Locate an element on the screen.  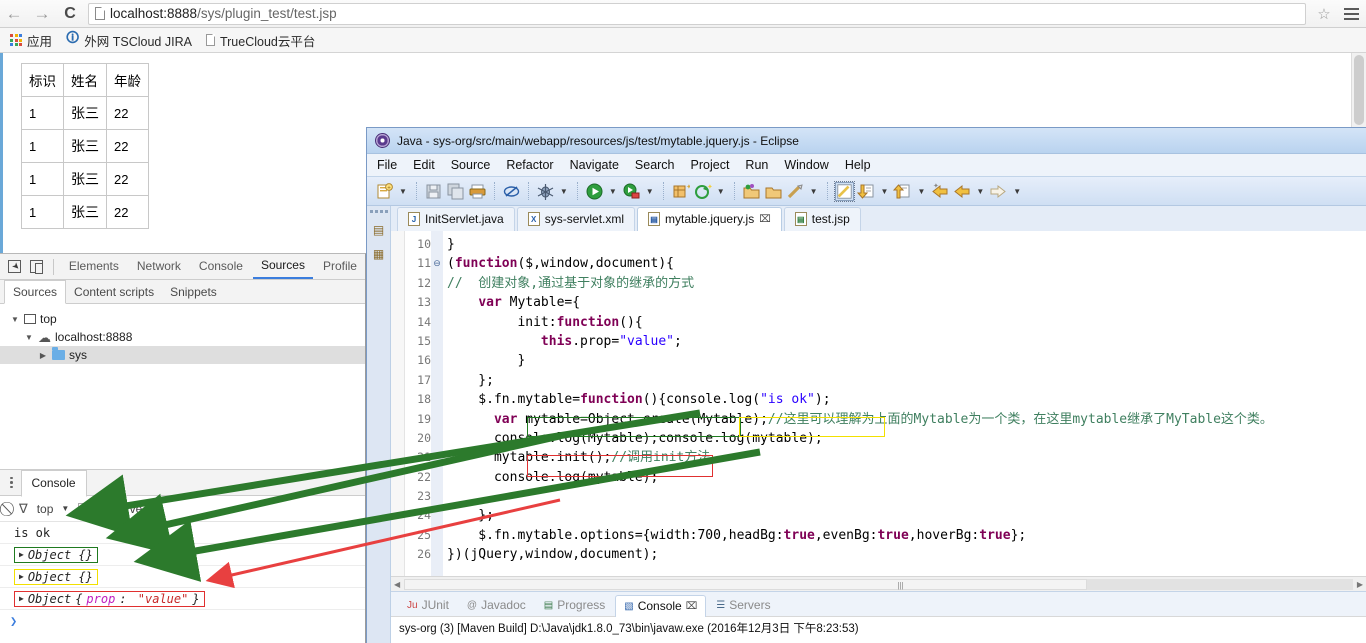
code-line: console.log(mytable); is located at coordinates (906, 477).